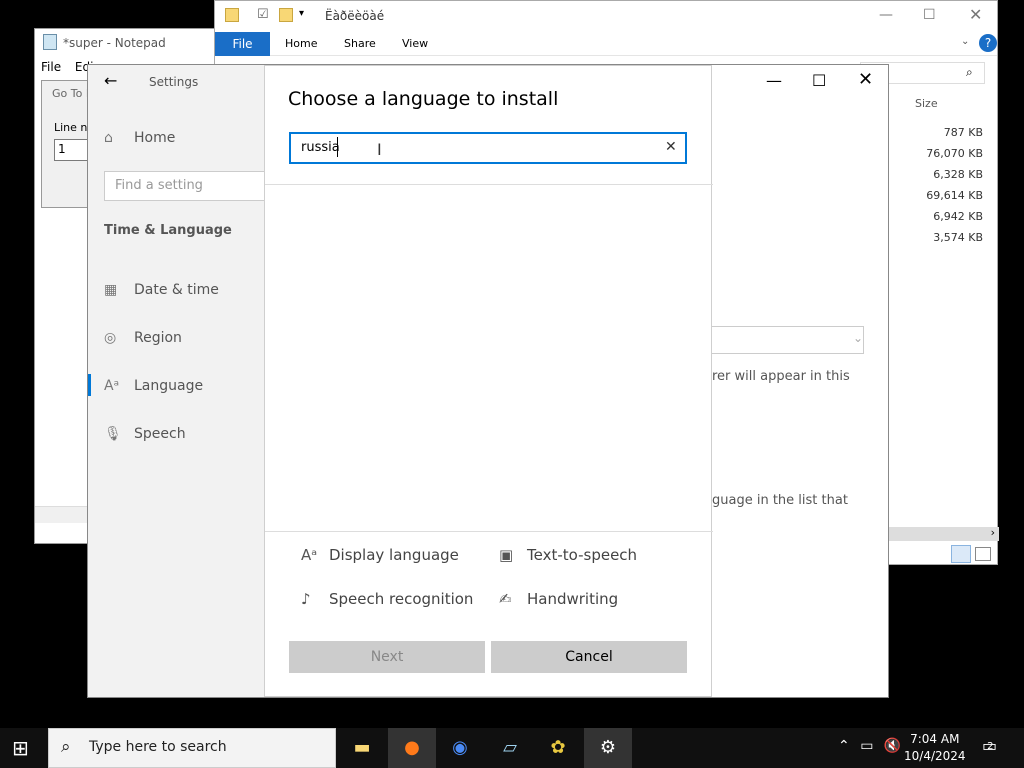  What do you see at coordinates (160, 434) in the screenshot?
I see `sidebar-item-label: Speech` at bounding box center [160, 434].